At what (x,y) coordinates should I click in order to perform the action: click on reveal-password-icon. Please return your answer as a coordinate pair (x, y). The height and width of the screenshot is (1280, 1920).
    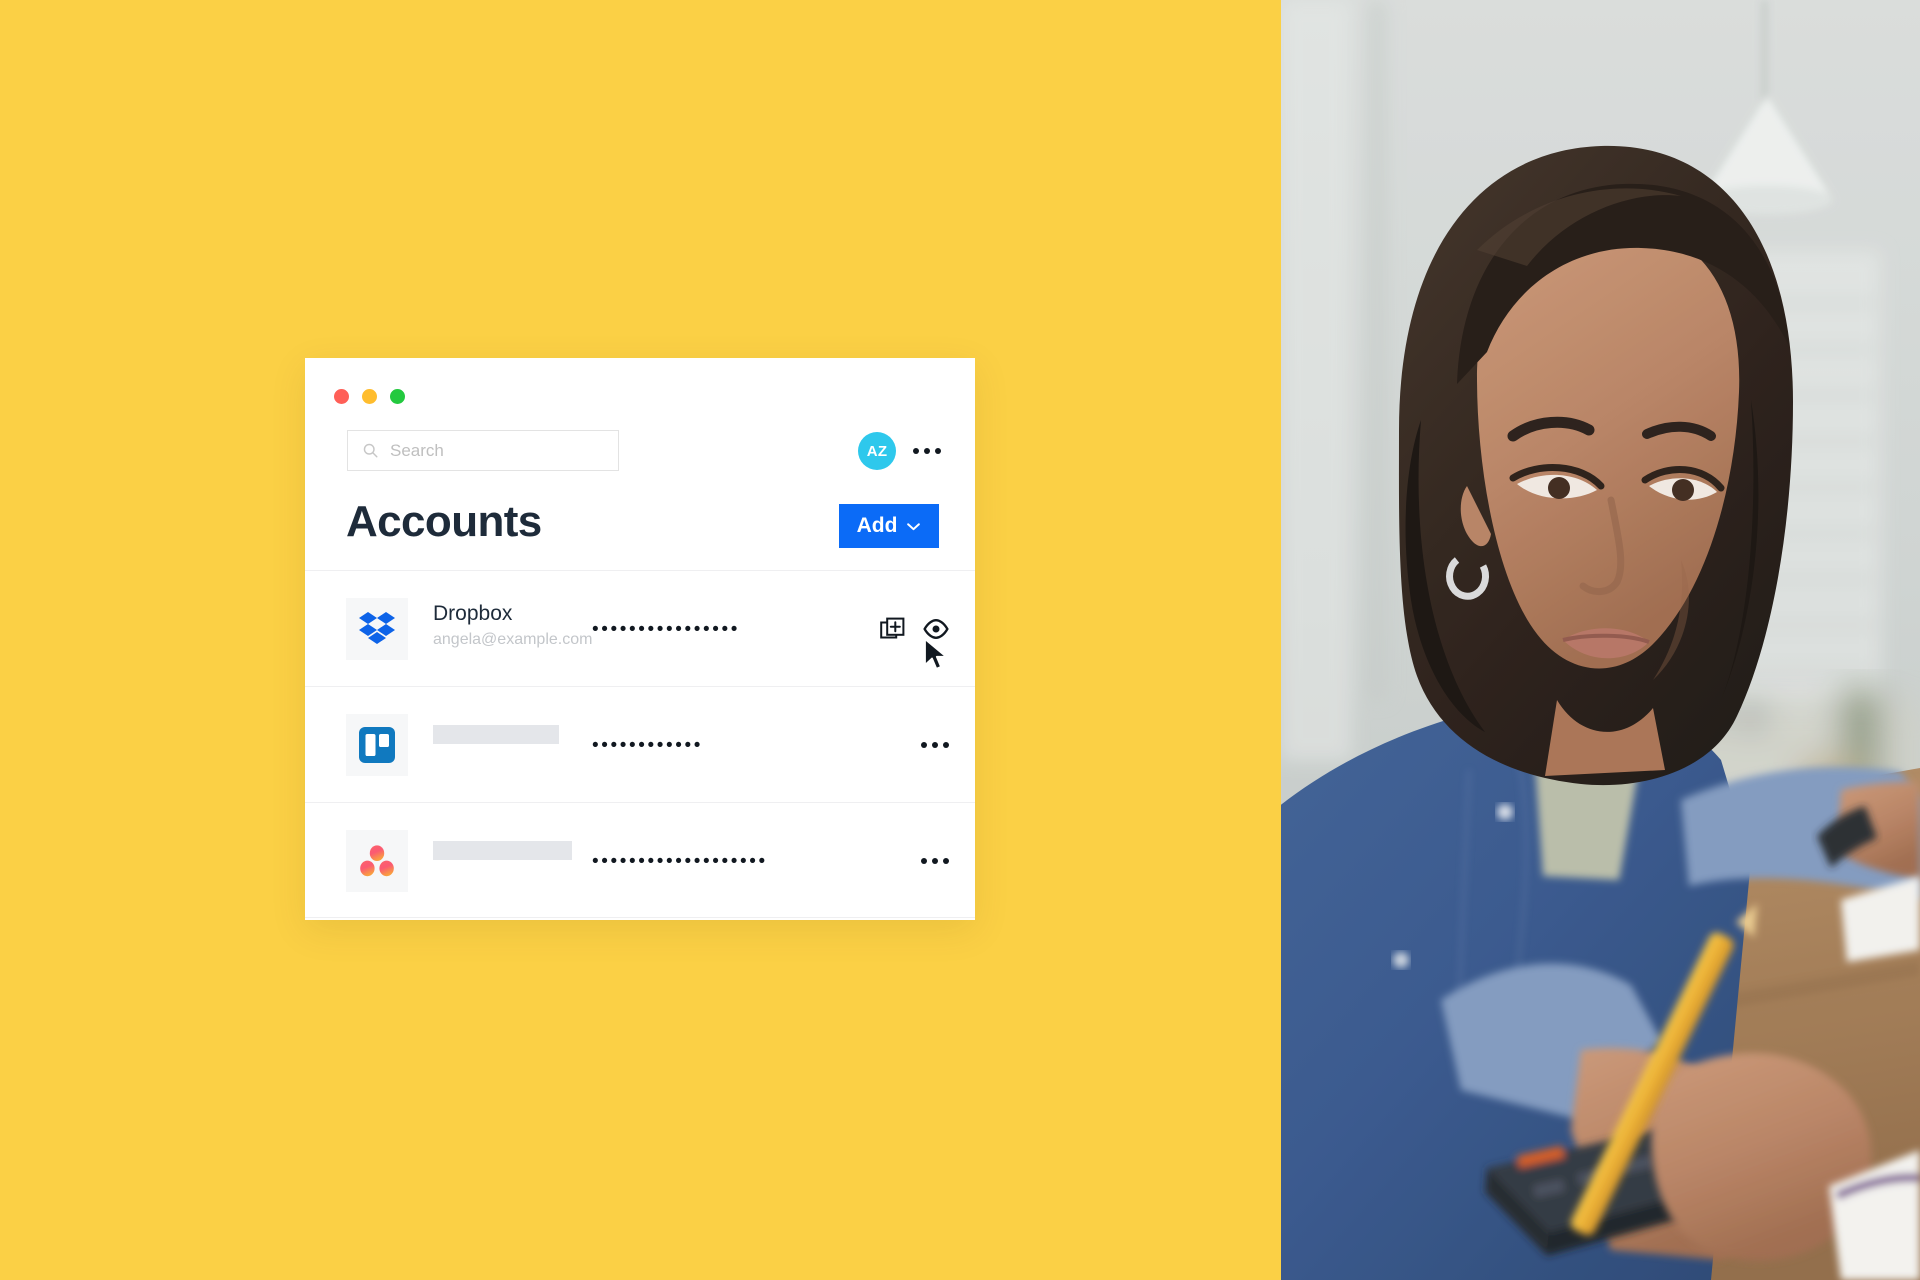
    Looking at the image, I should click on (936, 629).